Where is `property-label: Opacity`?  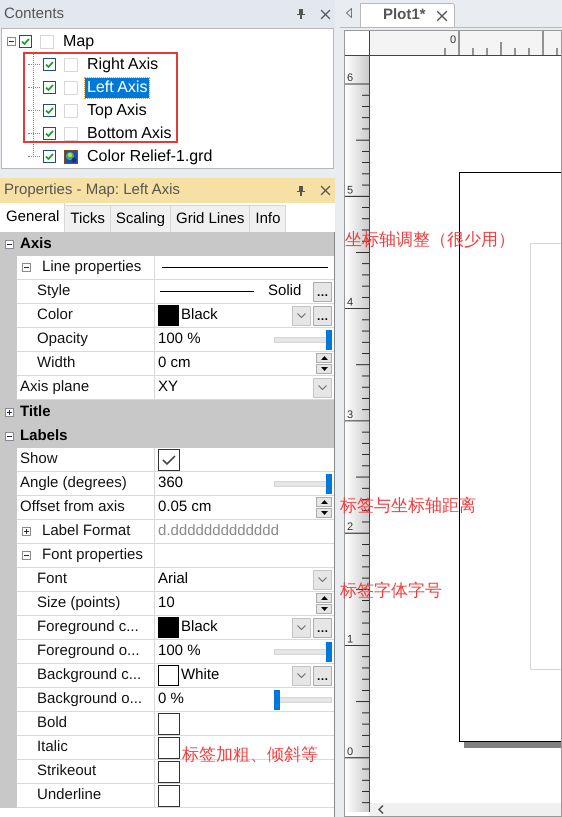 property-label: Opacity is located at coordinates (62, 339).